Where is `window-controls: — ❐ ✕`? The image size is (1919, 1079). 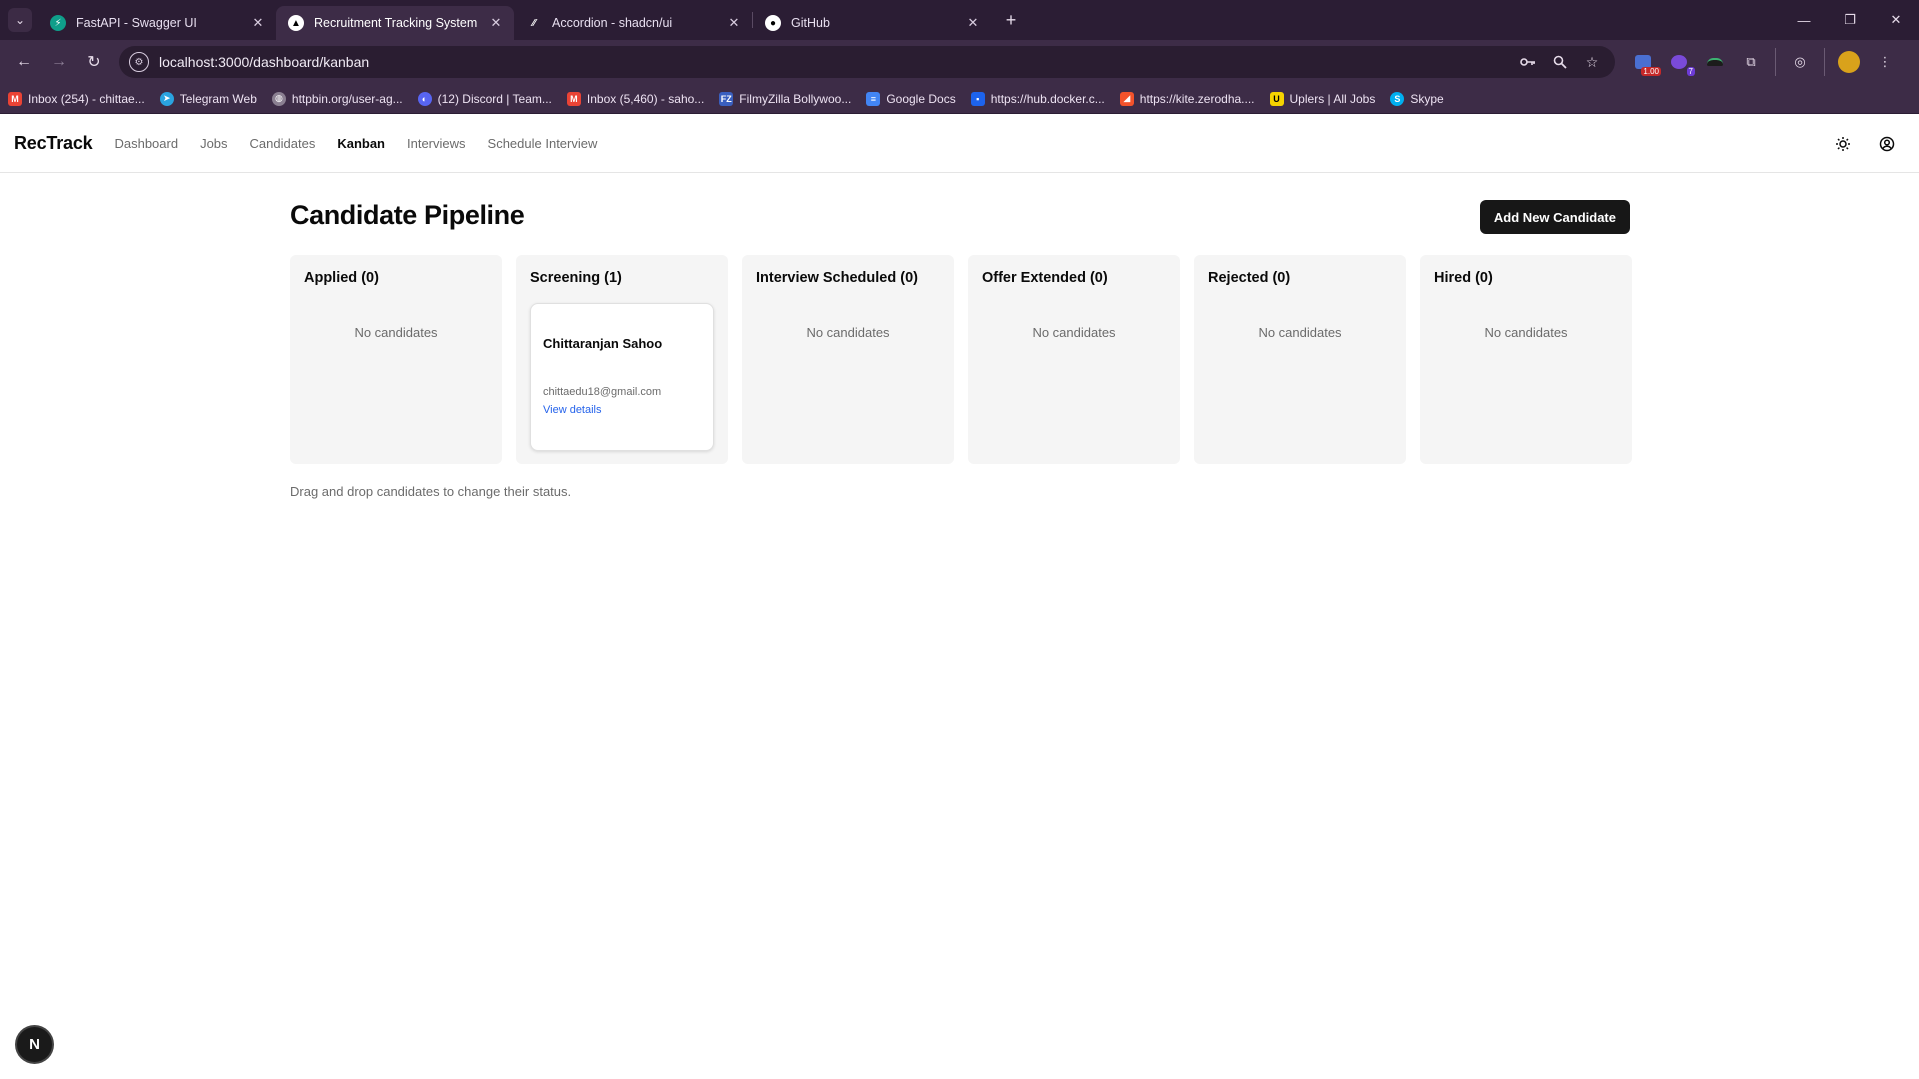
window-controls: — ❐ ✕ is located at coordinates (1850, 20).